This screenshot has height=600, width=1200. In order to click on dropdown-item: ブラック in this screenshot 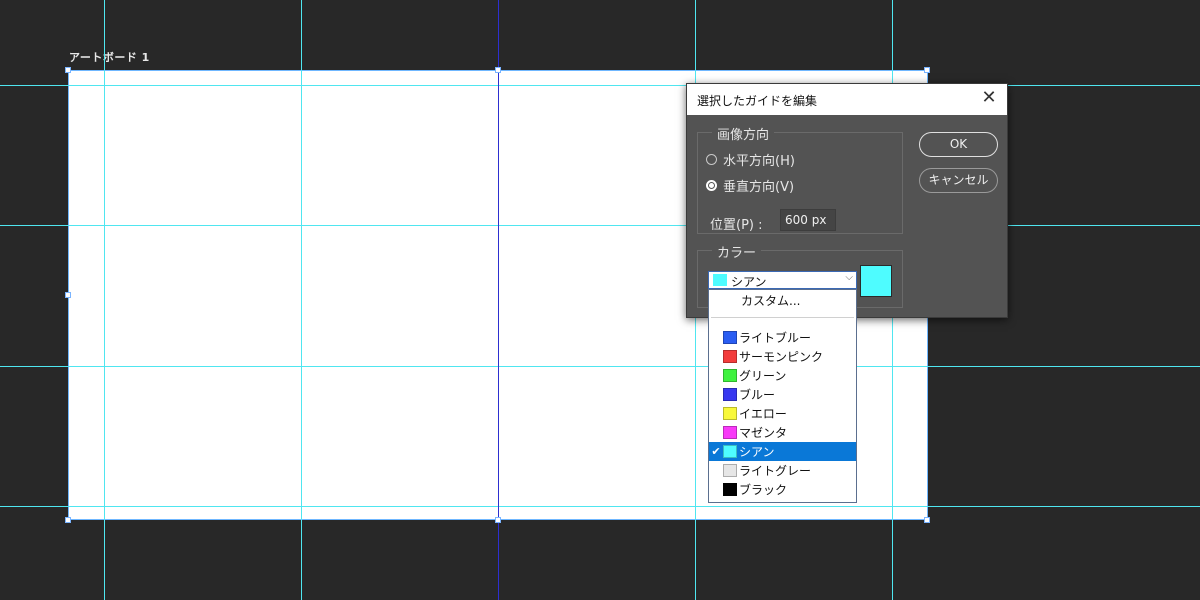, I will do `click(782, 489)`.